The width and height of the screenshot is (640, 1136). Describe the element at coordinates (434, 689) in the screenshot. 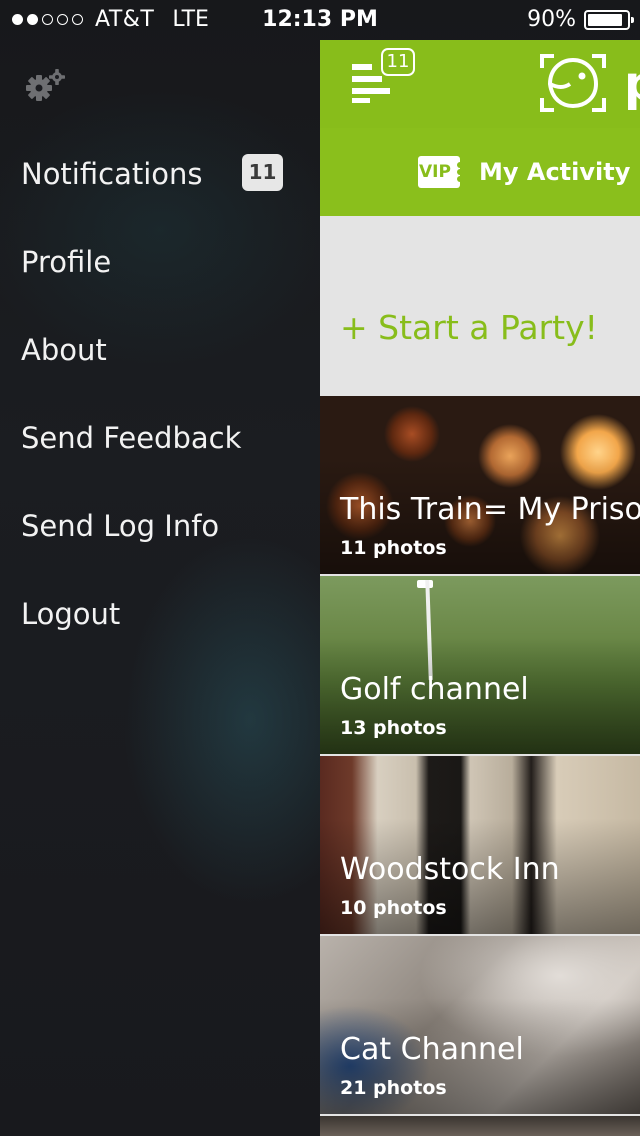

I see `channel-title: Golf channel` at that location.